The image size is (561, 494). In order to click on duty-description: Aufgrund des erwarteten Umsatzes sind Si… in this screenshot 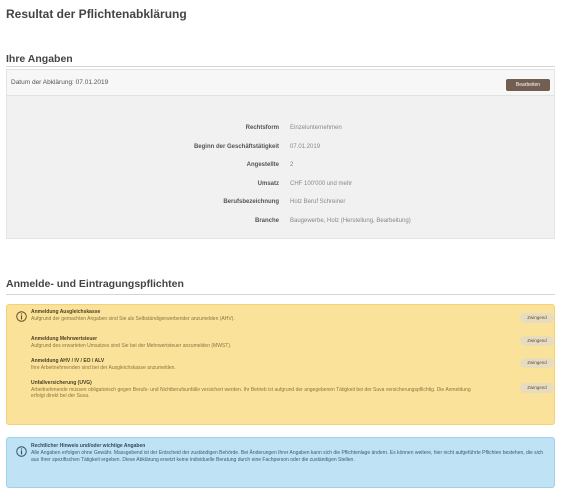, I will do `click(131, 345)`.